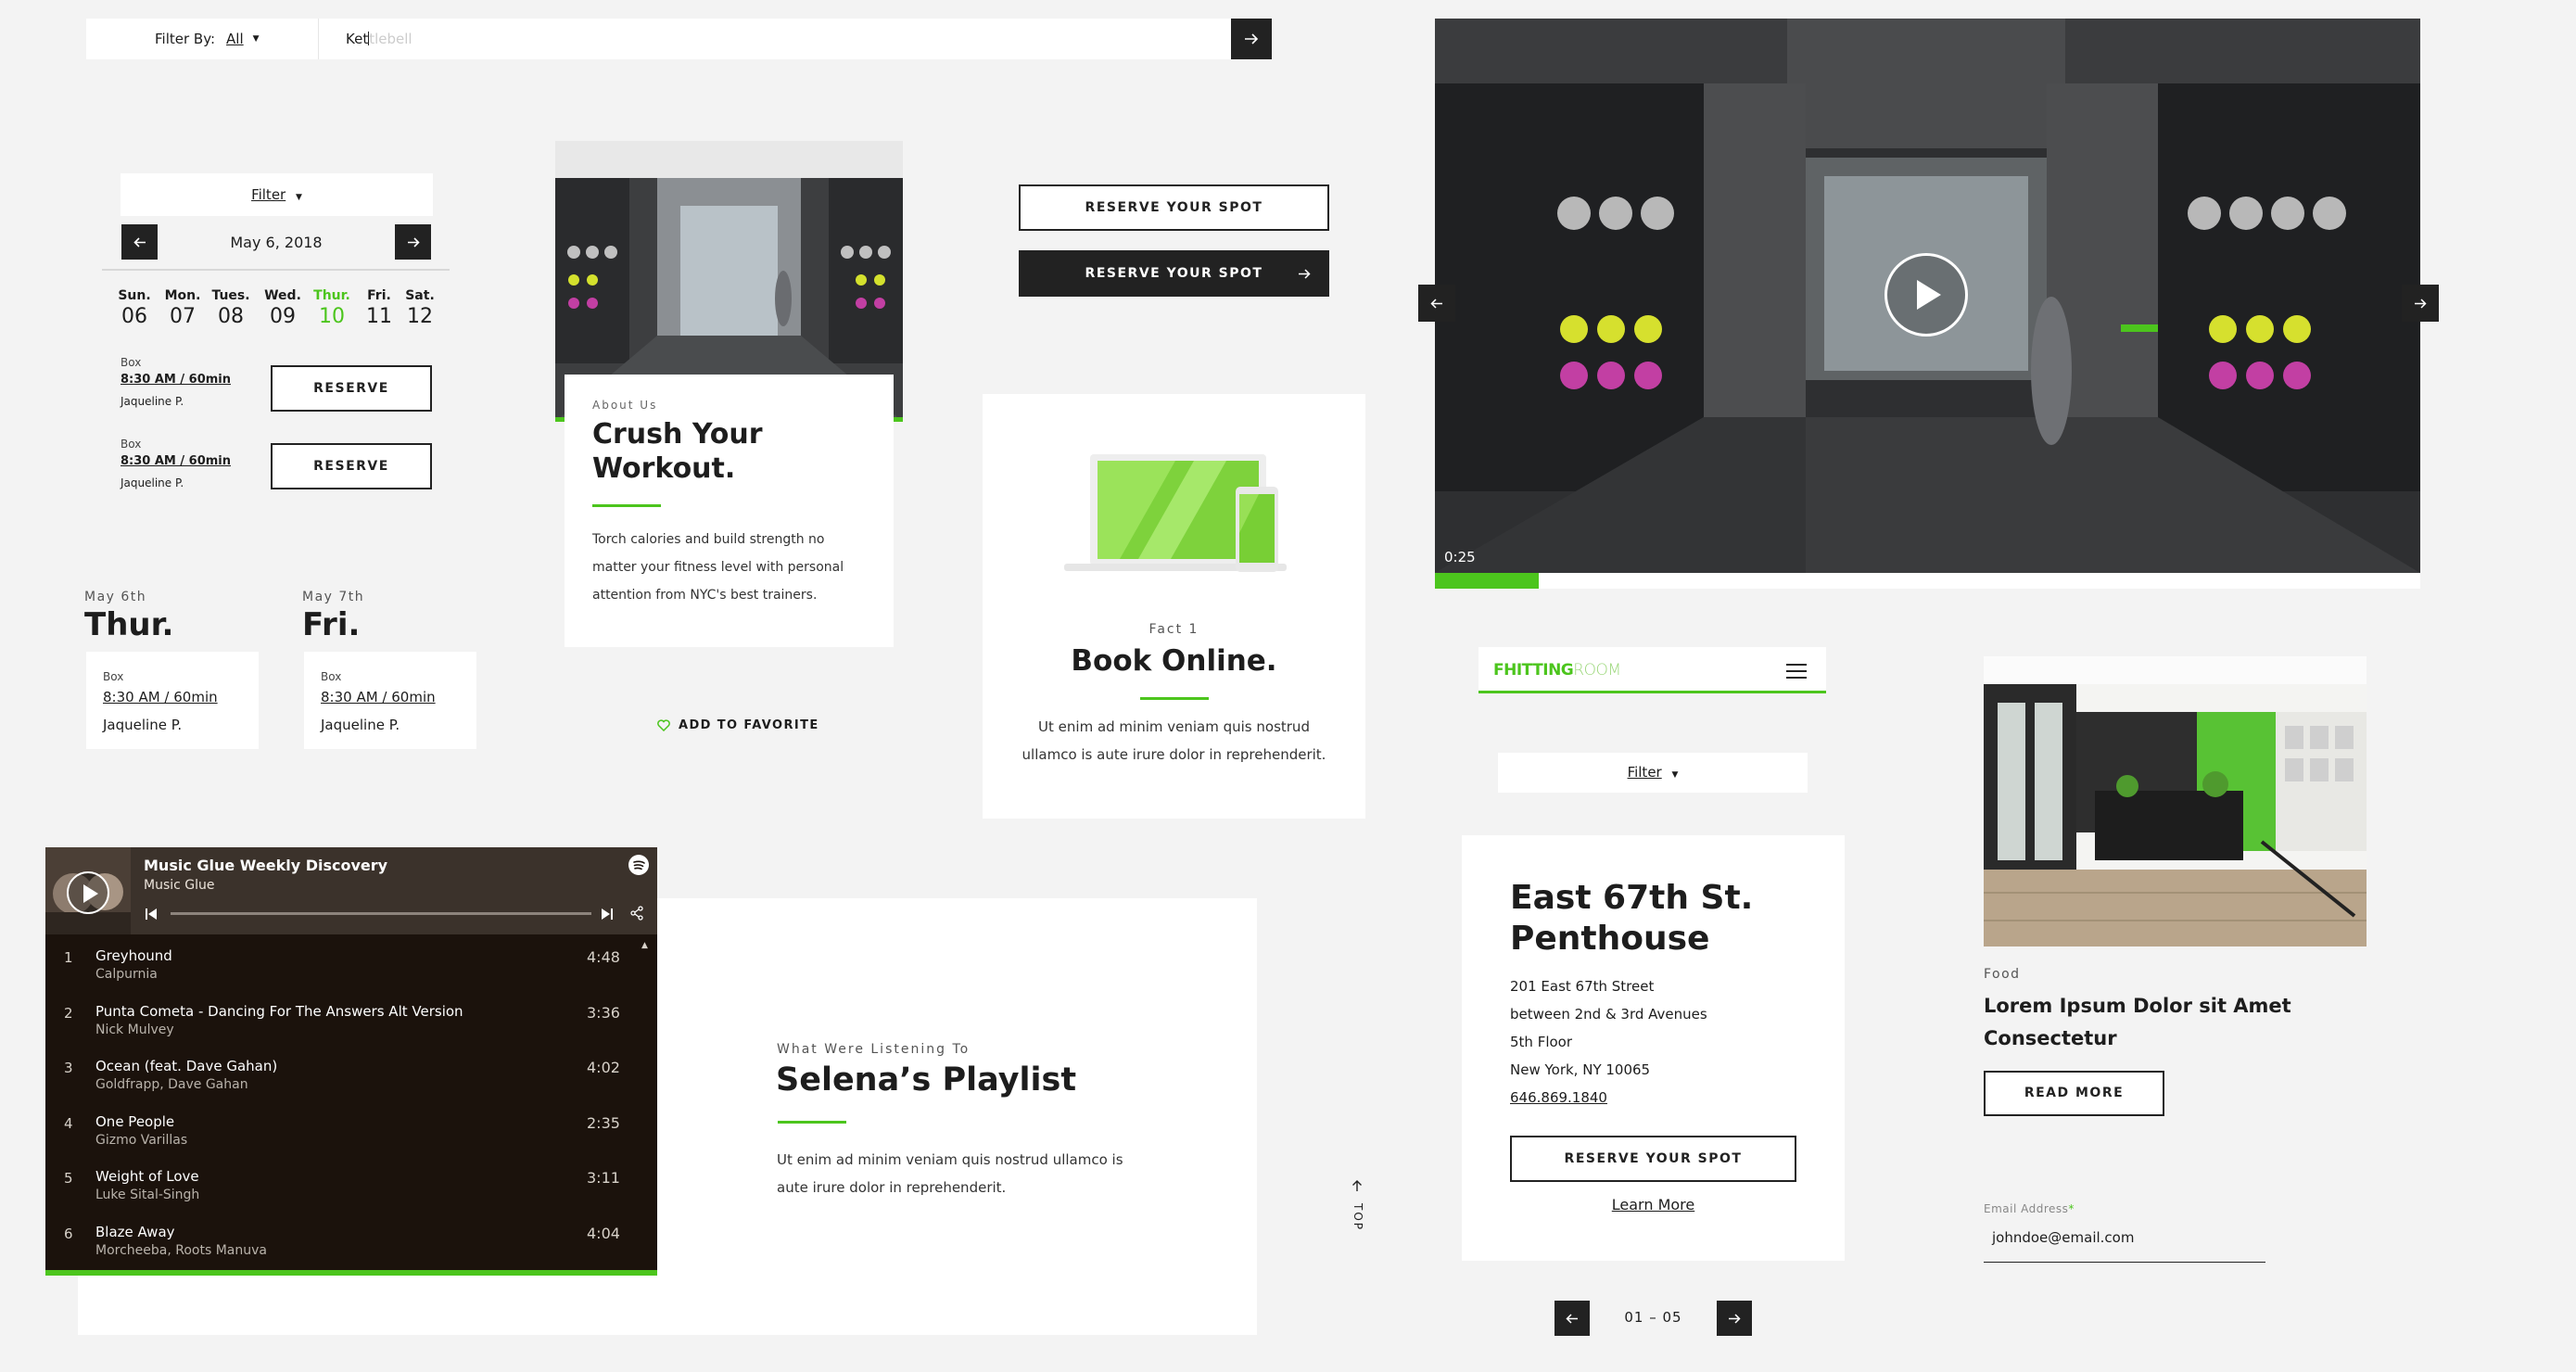 The image size is (2576, 1372). What do you see at coordinates (607, 915) in the screenshot?
I see `skip-forward-icon` at bounding box center [607, 915].